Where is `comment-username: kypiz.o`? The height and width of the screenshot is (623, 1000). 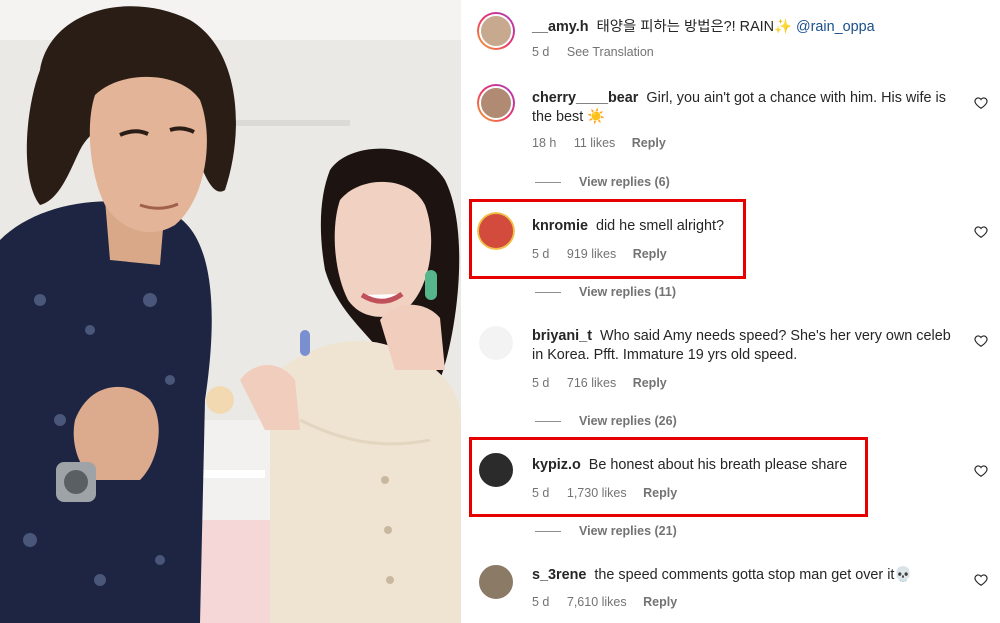 comment-username: kypiz.o is located at coordinates (556, 465).